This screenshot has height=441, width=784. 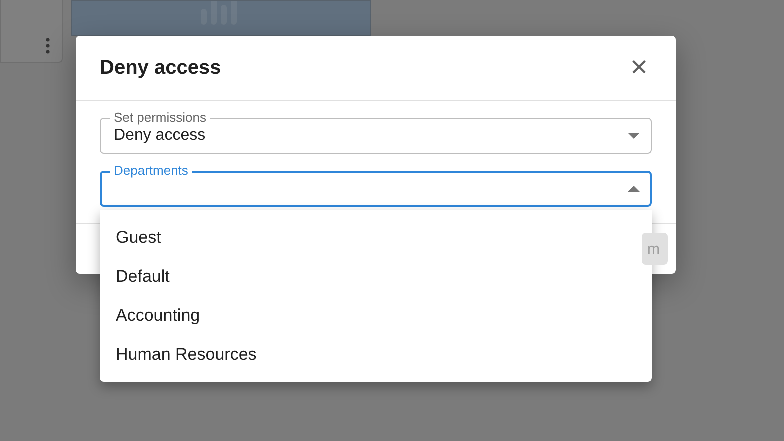 I want to click on more-icon, so click(x=48, y=46).